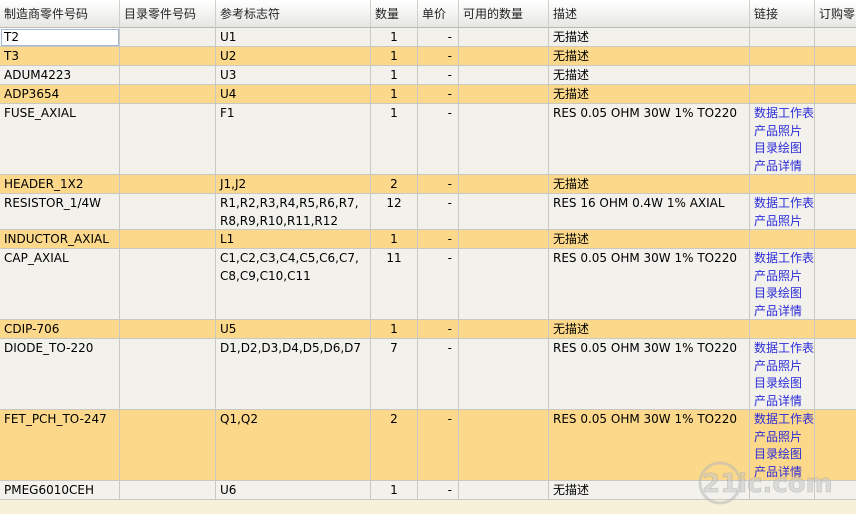 The height and width of the screenshot is (514, 856). Describe the element at coordinates (60, 284) in the screenshot. I see `cell-mfr-part: CAP_AXIAL` at that location.